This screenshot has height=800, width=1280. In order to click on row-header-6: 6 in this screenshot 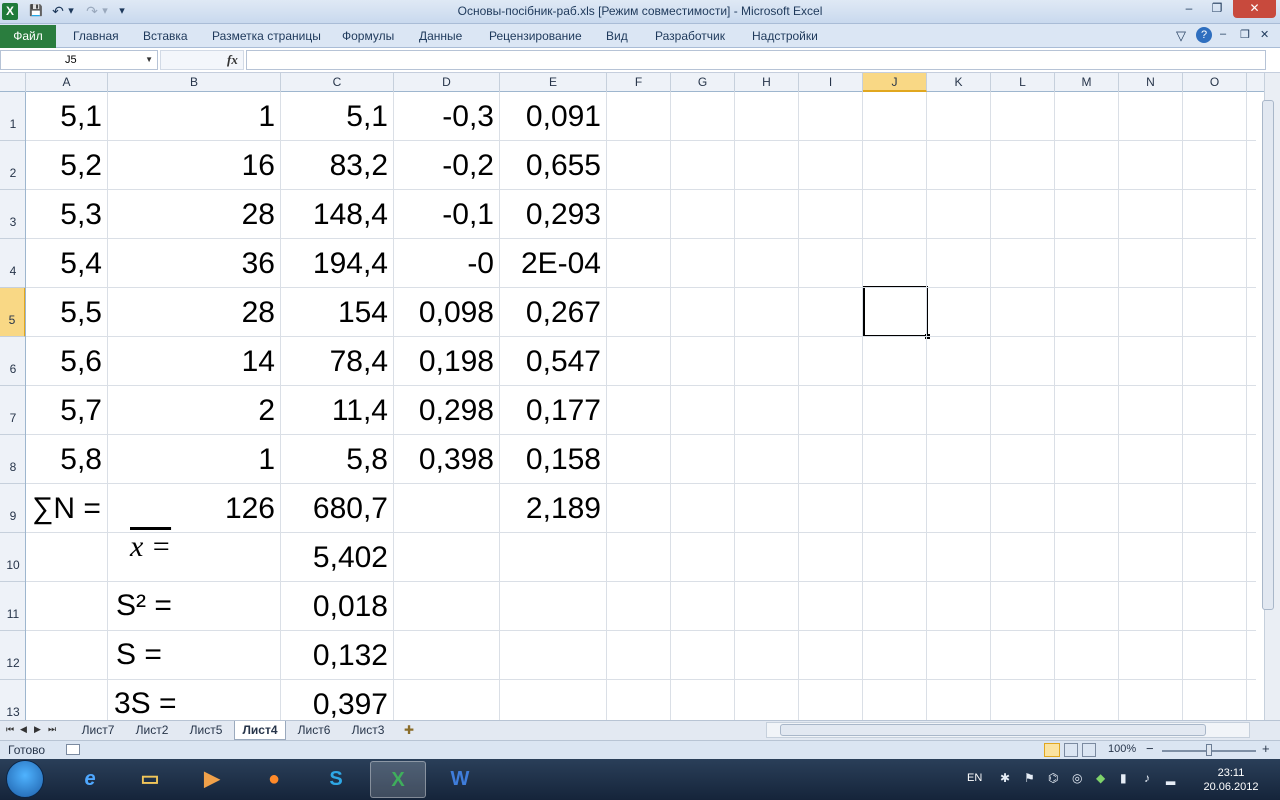, I will do `click(12, 361)`.